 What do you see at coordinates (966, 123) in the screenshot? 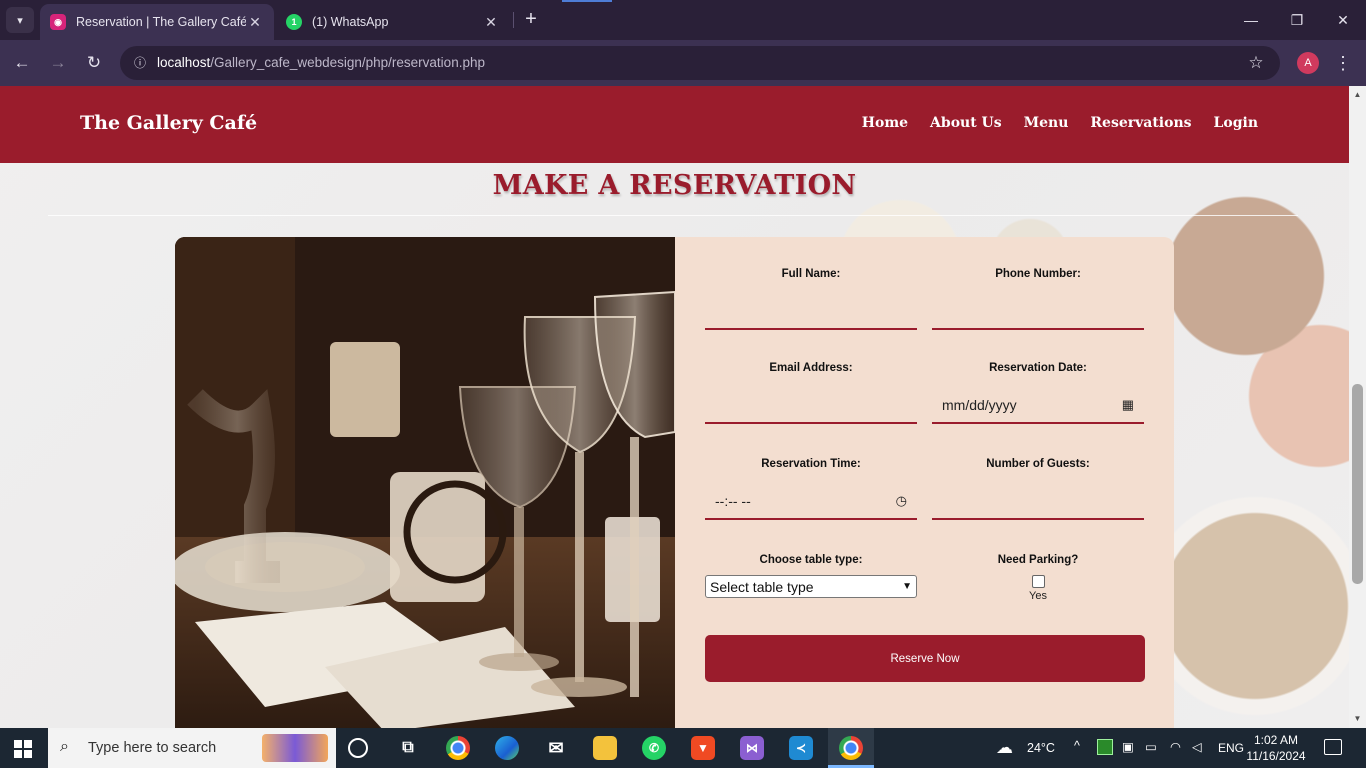
I see `nav-about-us: About Us` at bounding box center [966, 123].